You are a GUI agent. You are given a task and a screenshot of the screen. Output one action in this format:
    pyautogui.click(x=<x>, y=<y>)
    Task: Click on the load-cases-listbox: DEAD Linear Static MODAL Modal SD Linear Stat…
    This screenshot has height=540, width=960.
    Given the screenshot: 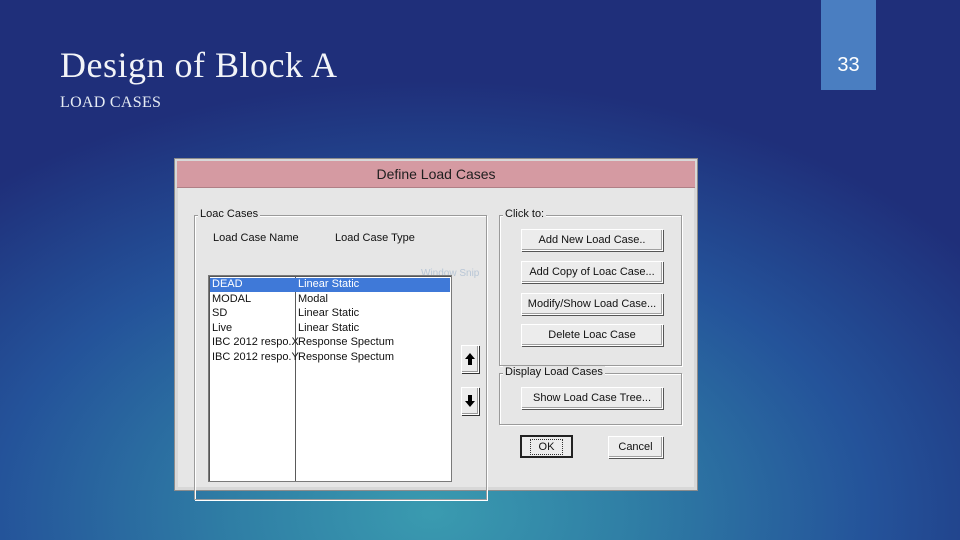 What is the action you would take?
    pyautogui.click(x=330, y=378)
    